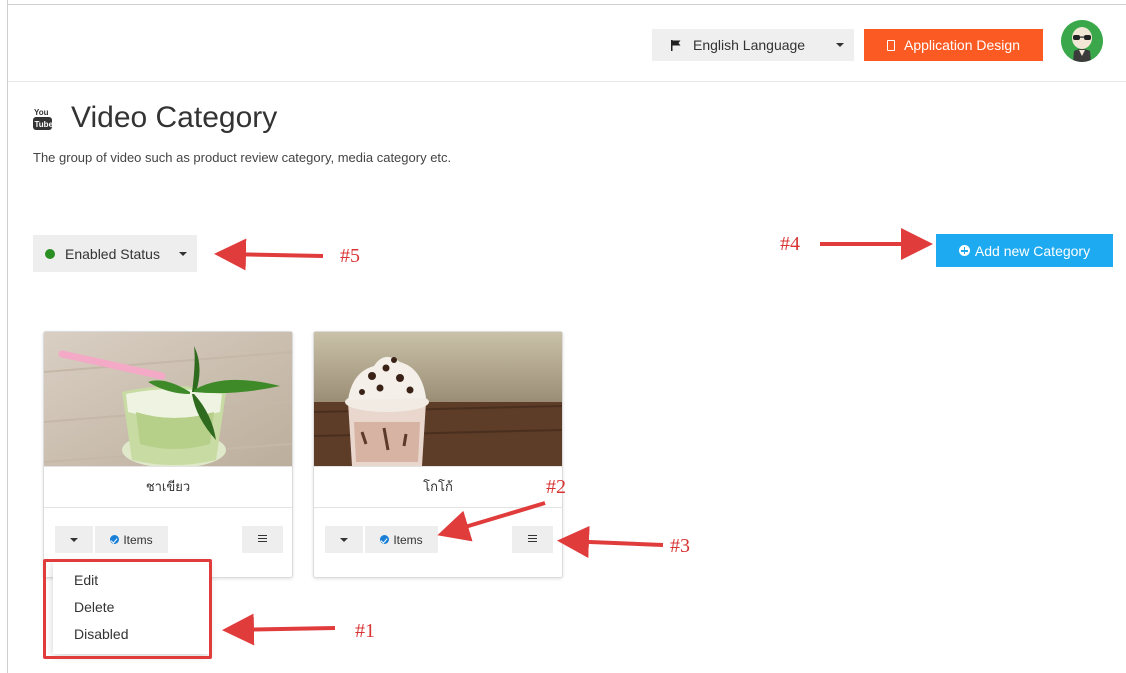 The height and width of the screenshot is (673, 1126). What do you see at coordinates (168, 487) in the screenshot?
I see `category-name: ชาเขียว` at bounding box center [168, 487].